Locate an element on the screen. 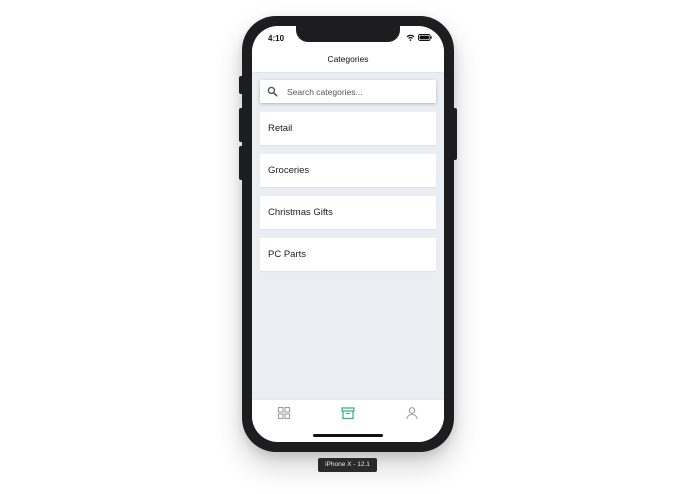  notch is located at coordinates (348, 34).